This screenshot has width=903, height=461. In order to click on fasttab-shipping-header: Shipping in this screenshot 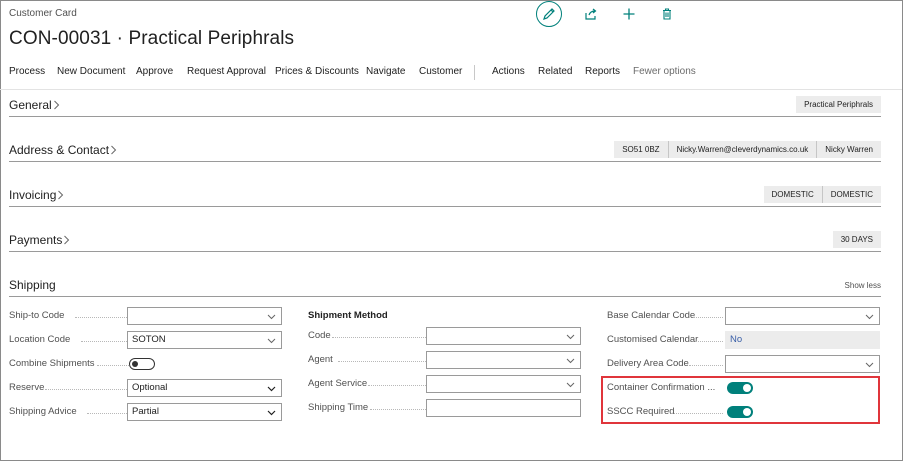, I will do `click(32, 285)`.